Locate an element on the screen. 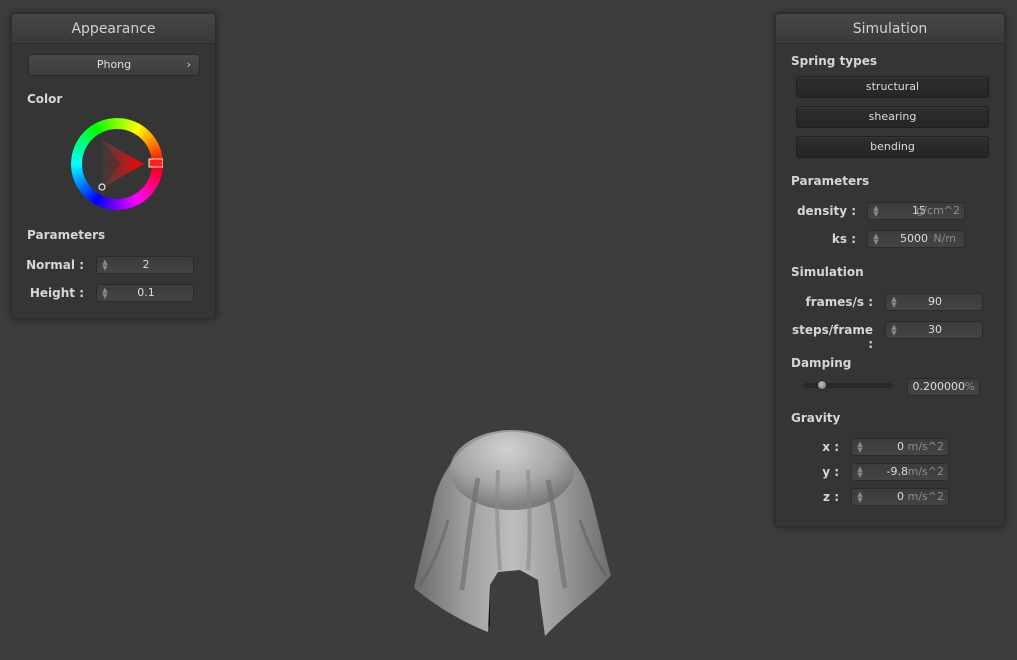  height-value: 0.1 is located at coordinates (146, 292).